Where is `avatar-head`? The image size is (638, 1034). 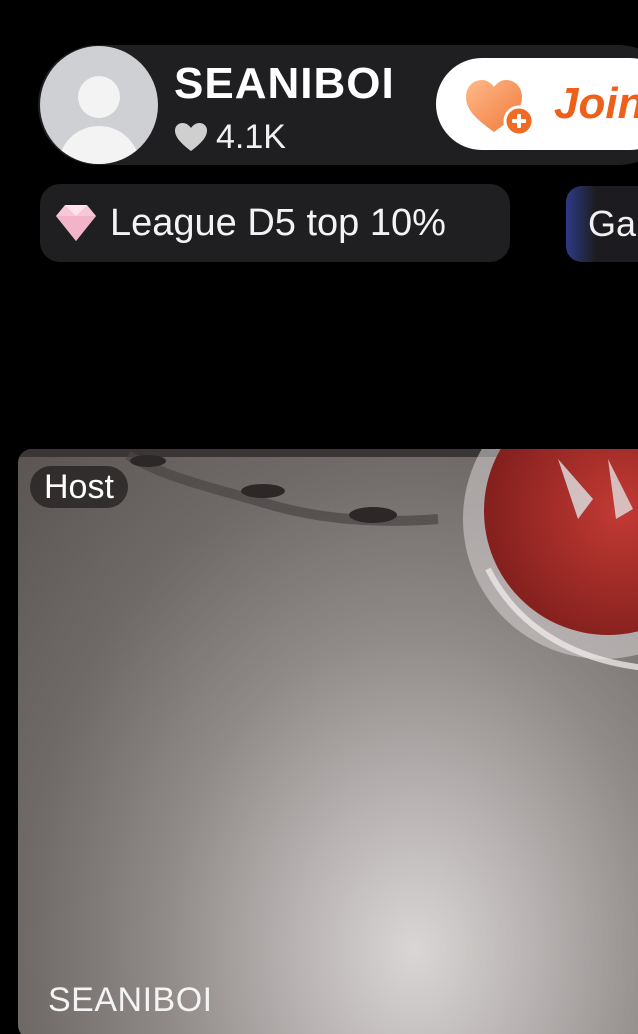 avatar-head is located at coordinates (99, 97).